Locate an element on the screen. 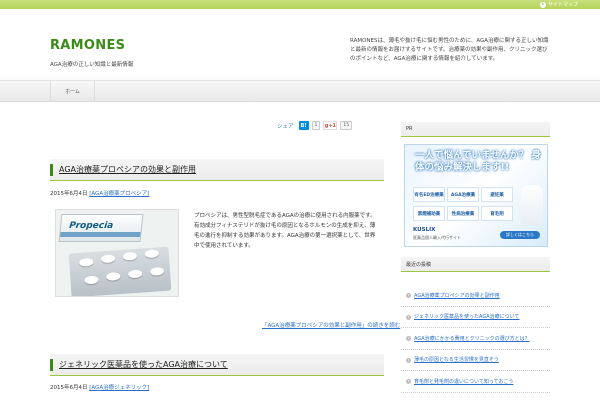 The width and height of the screenshot is (600, 400). ad-cta-button: 詳しくはこちら is located at coordinates (520, 235).